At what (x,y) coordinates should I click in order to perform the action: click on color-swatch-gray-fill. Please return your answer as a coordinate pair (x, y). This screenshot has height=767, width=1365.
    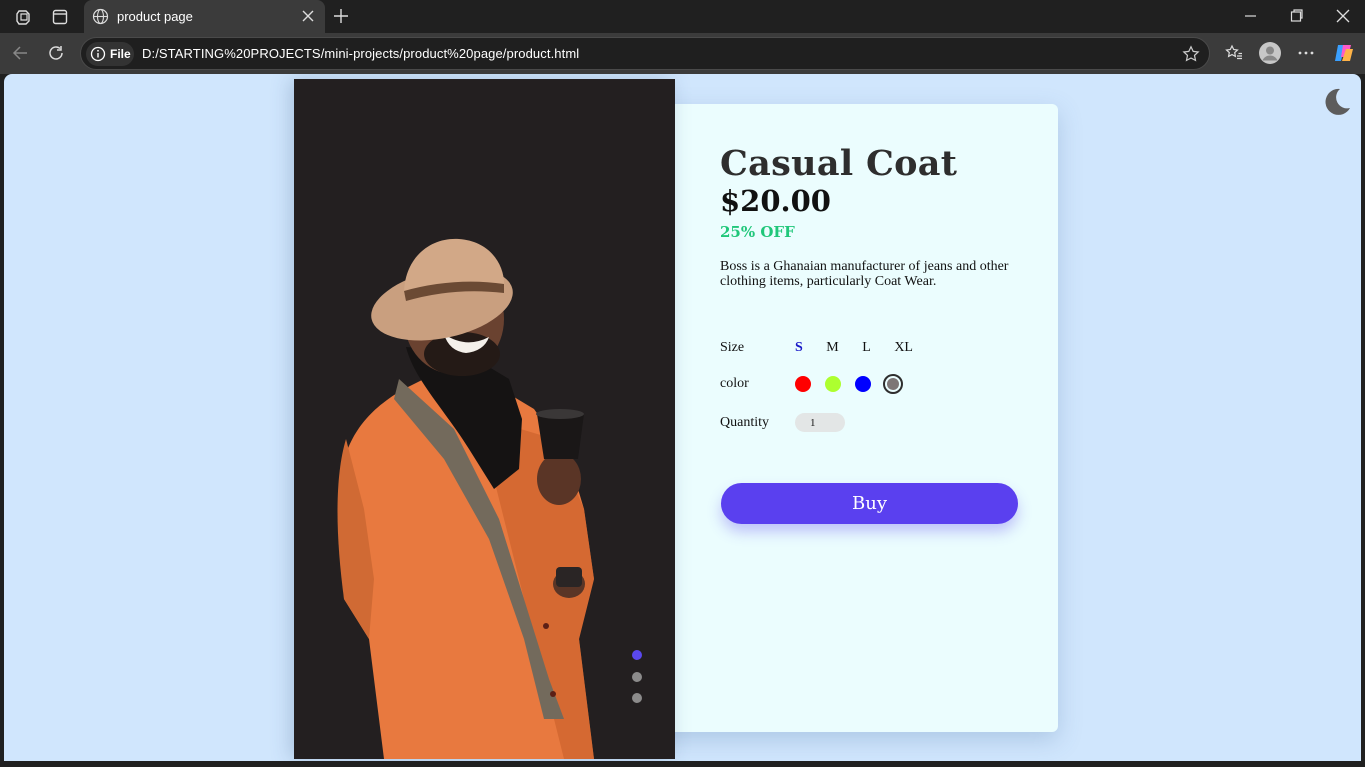
    Looking at the image, I should click on (893, 384).